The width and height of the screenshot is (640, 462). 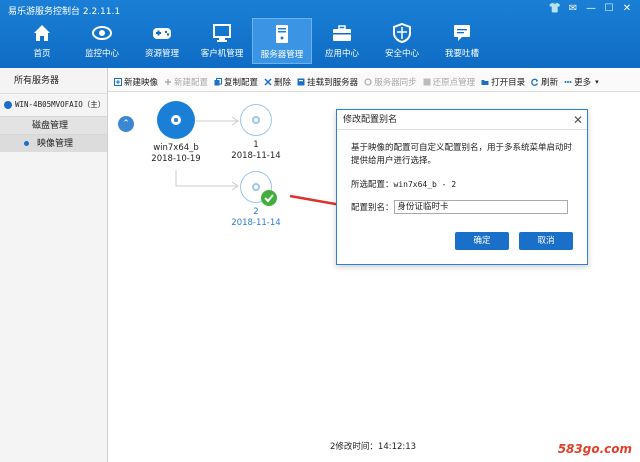 I want to click on dialog-title: 修改配置别名, so click(x=370, y=120).